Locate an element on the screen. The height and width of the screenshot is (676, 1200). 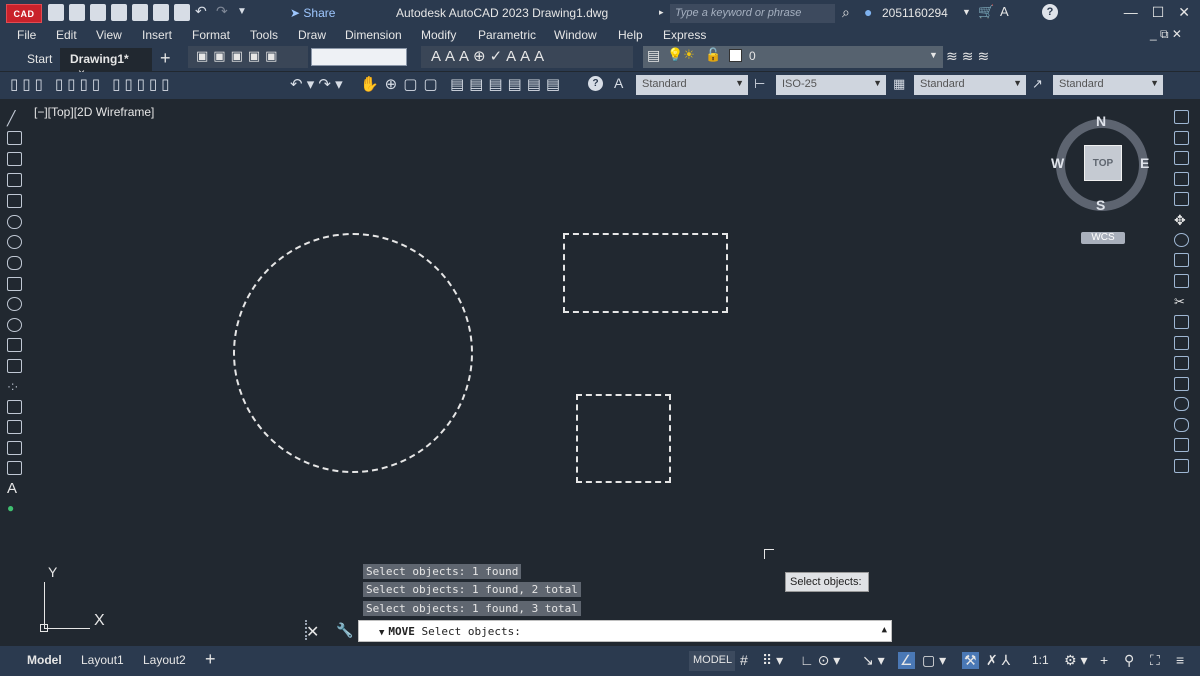
tab-layout1: Layout1 is located at coordinates (102, 660).